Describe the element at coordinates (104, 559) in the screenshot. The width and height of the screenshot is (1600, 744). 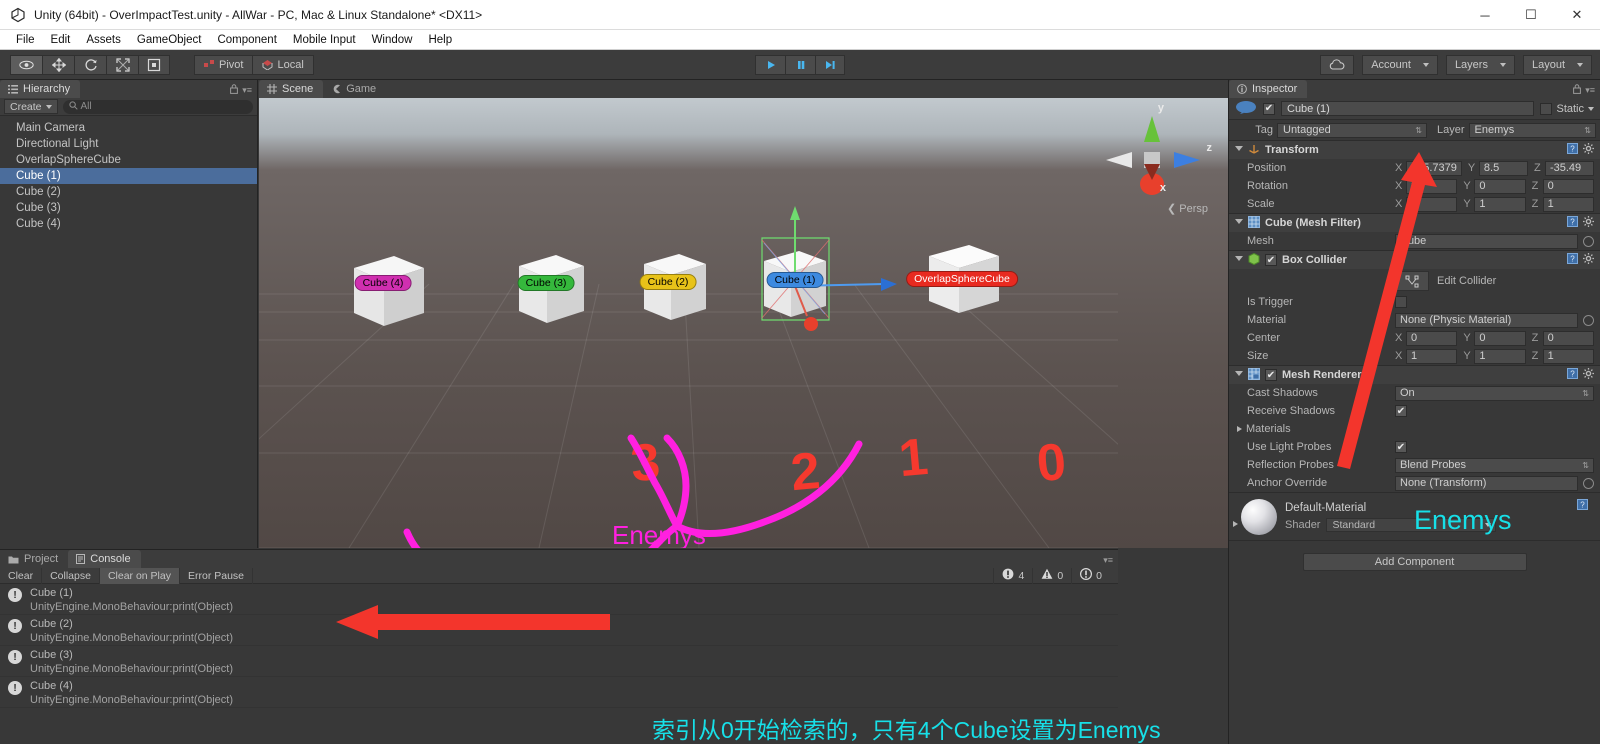
I see `tab-console: Console` at that location.